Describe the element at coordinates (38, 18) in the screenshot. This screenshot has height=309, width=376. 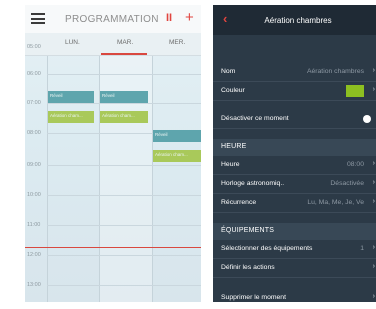
I see `hamburger-icon` at that location.